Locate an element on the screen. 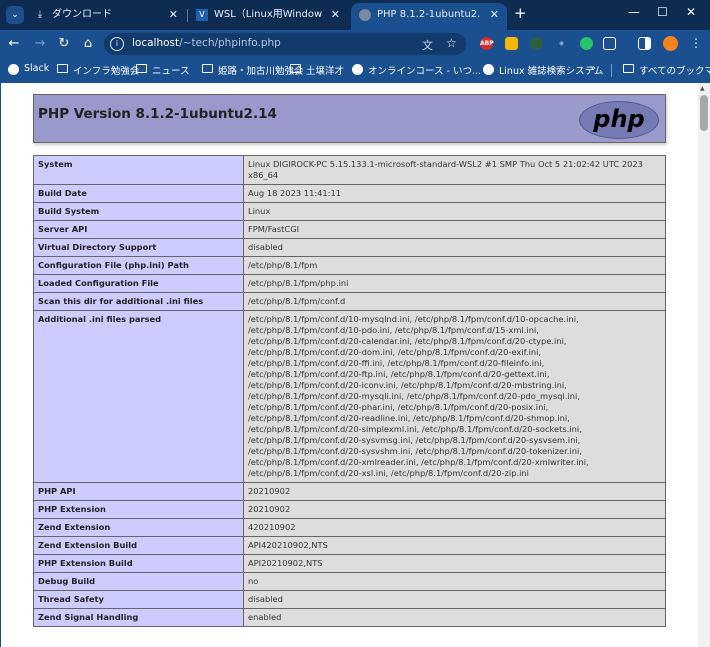  scrollbar-thumb is located at coordinates (704, 113).